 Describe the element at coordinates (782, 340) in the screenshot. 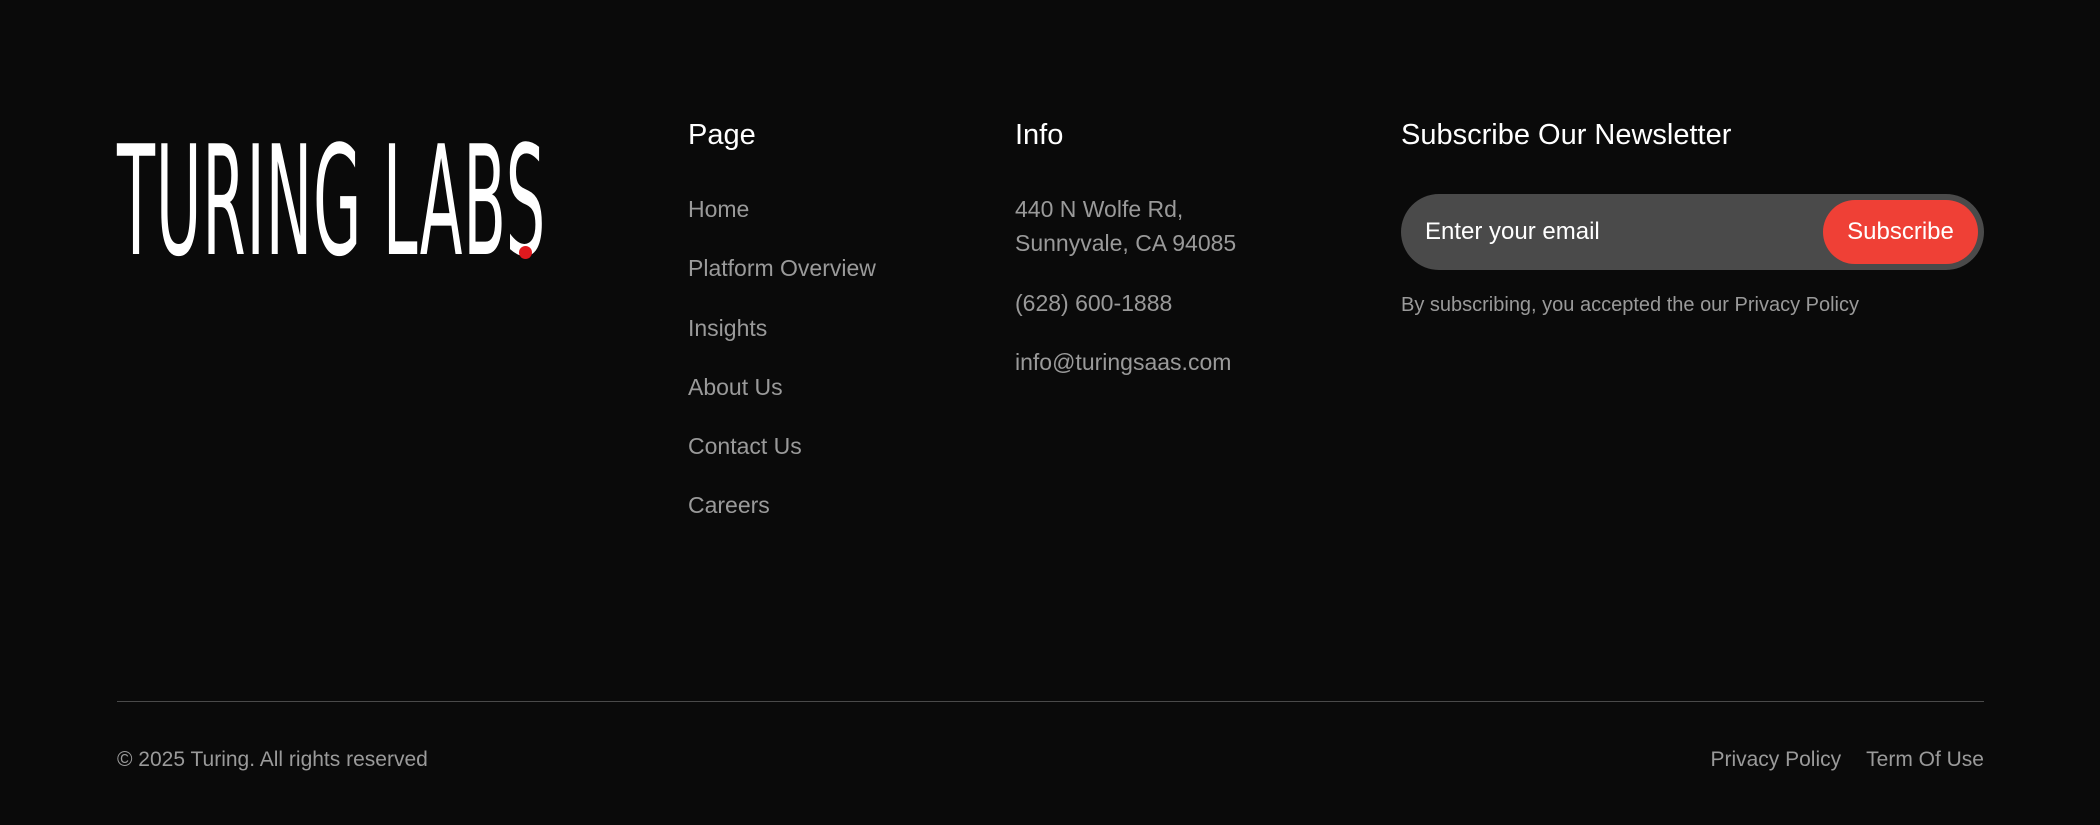

I see `list-item: Insights` at that location.